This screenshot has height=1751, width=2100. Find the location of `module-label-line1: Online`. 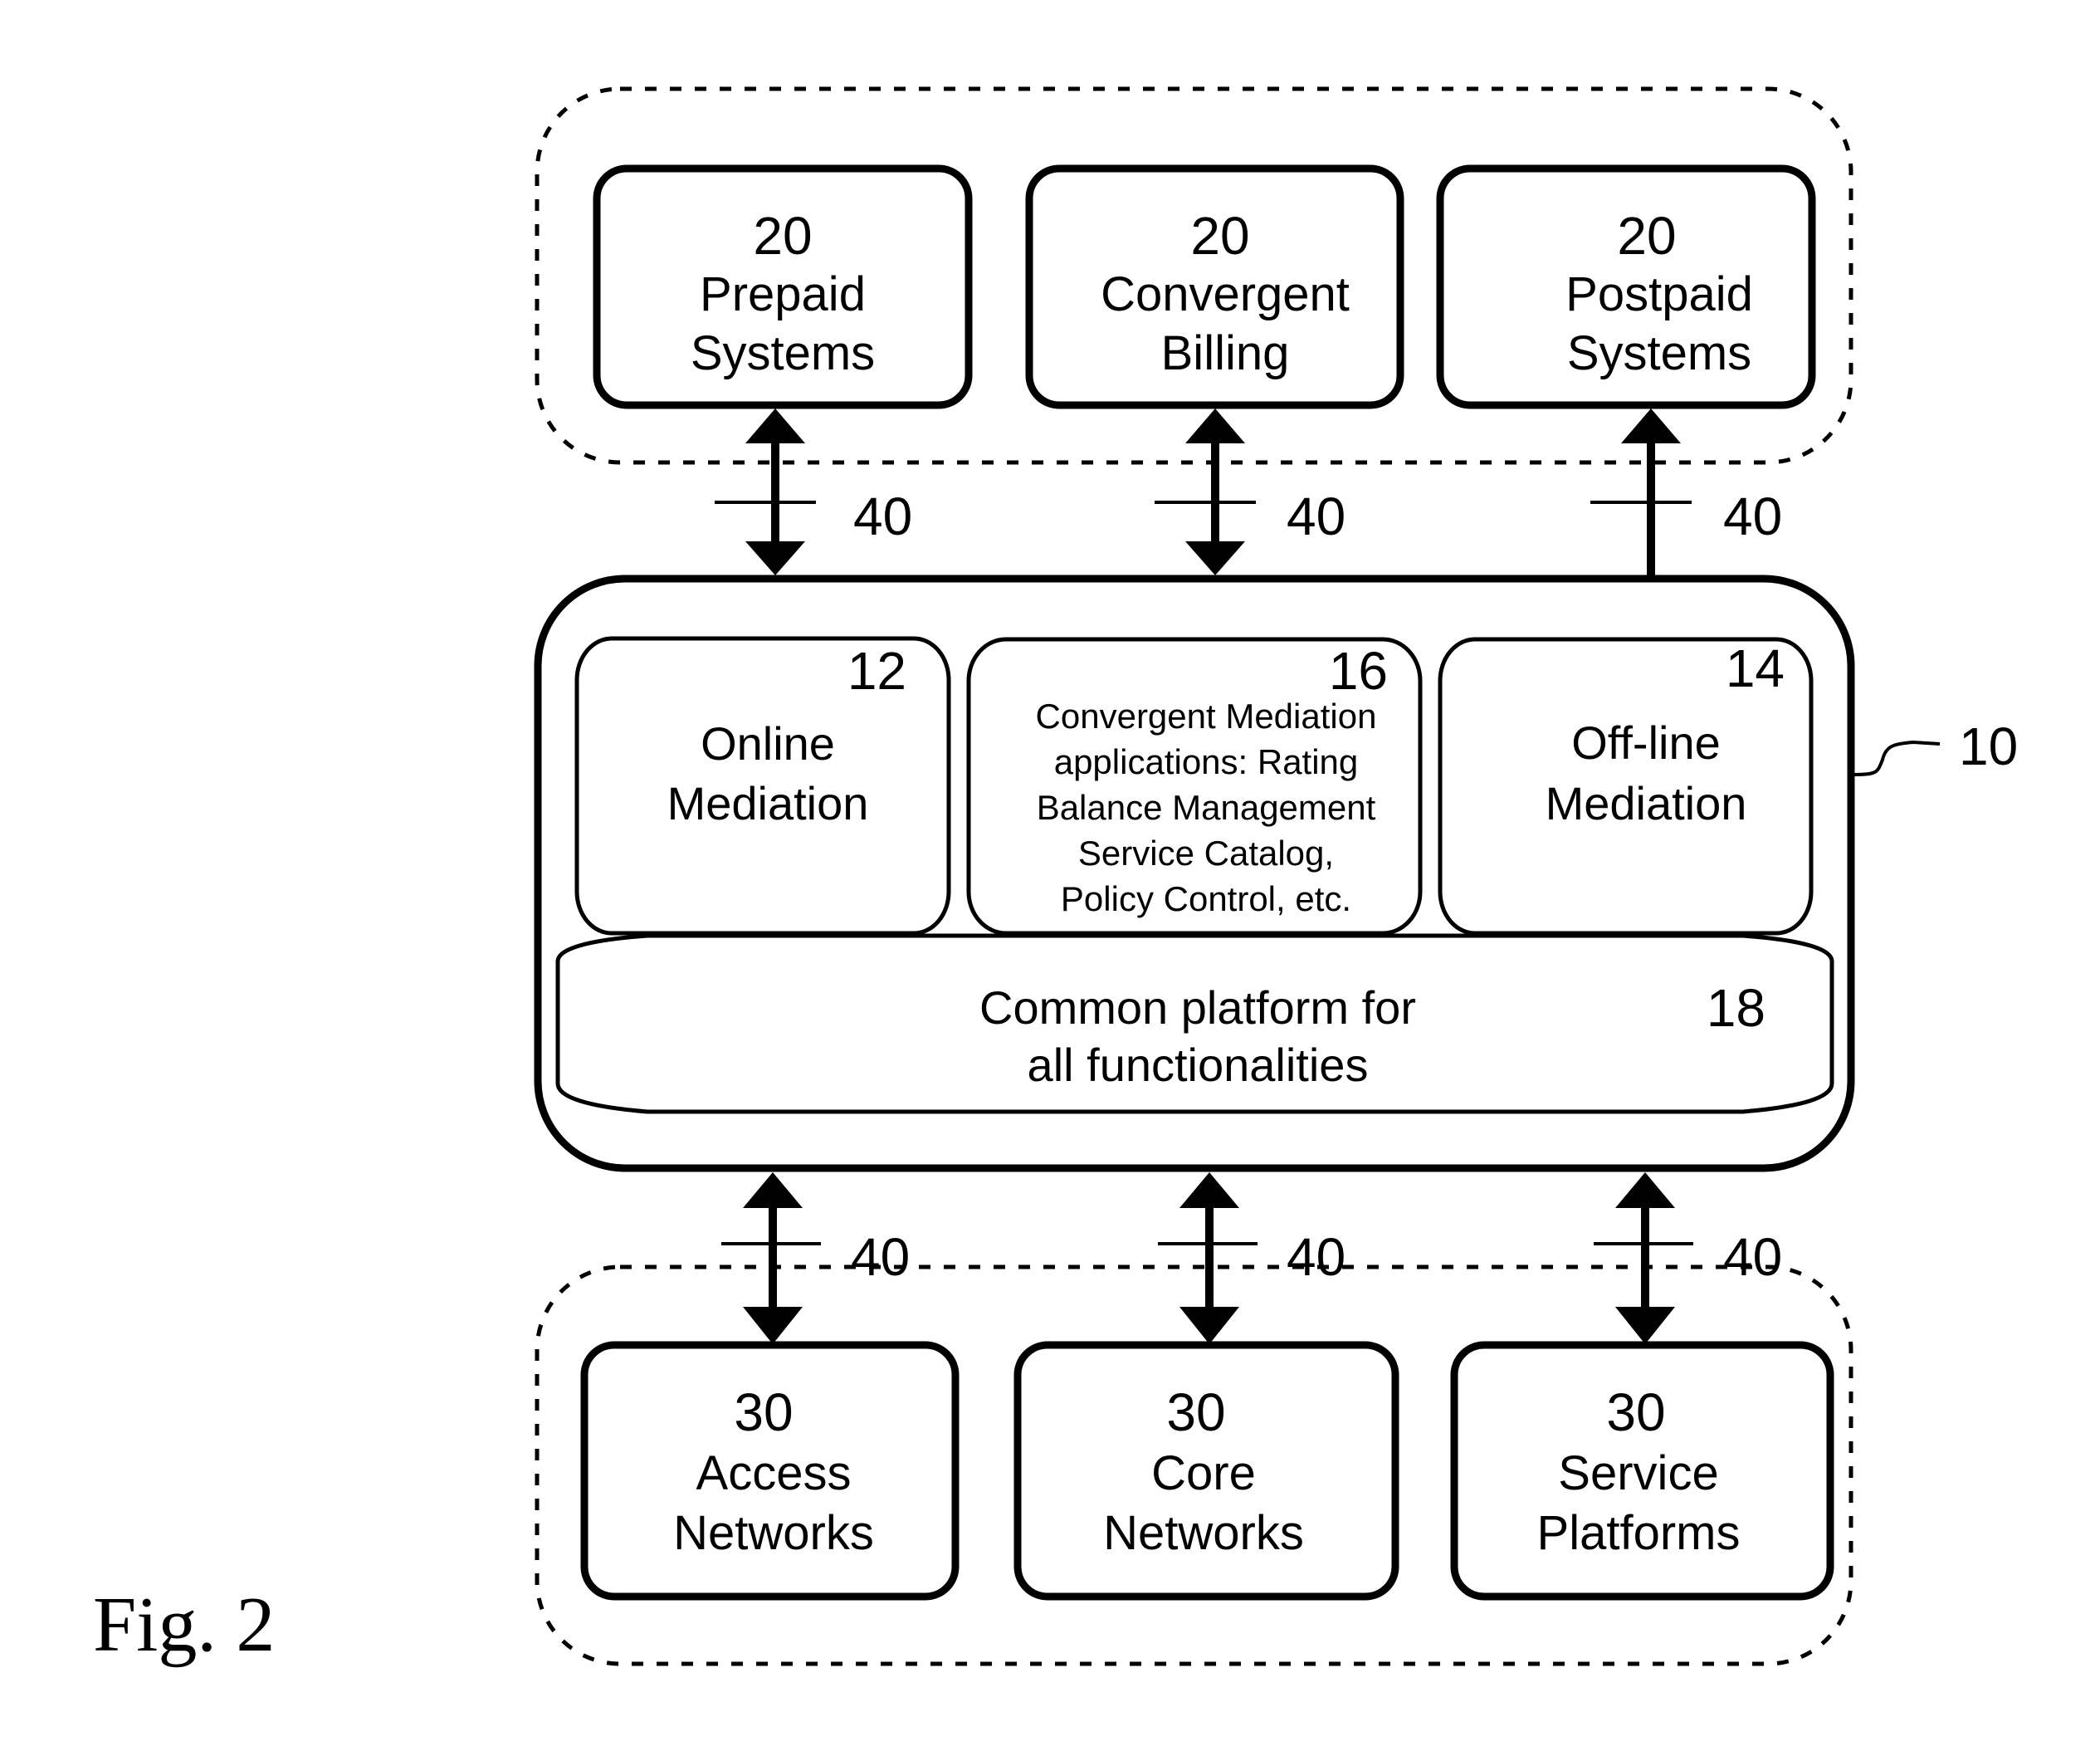

module-label-line1: Online is located at coordinates (768, 743).